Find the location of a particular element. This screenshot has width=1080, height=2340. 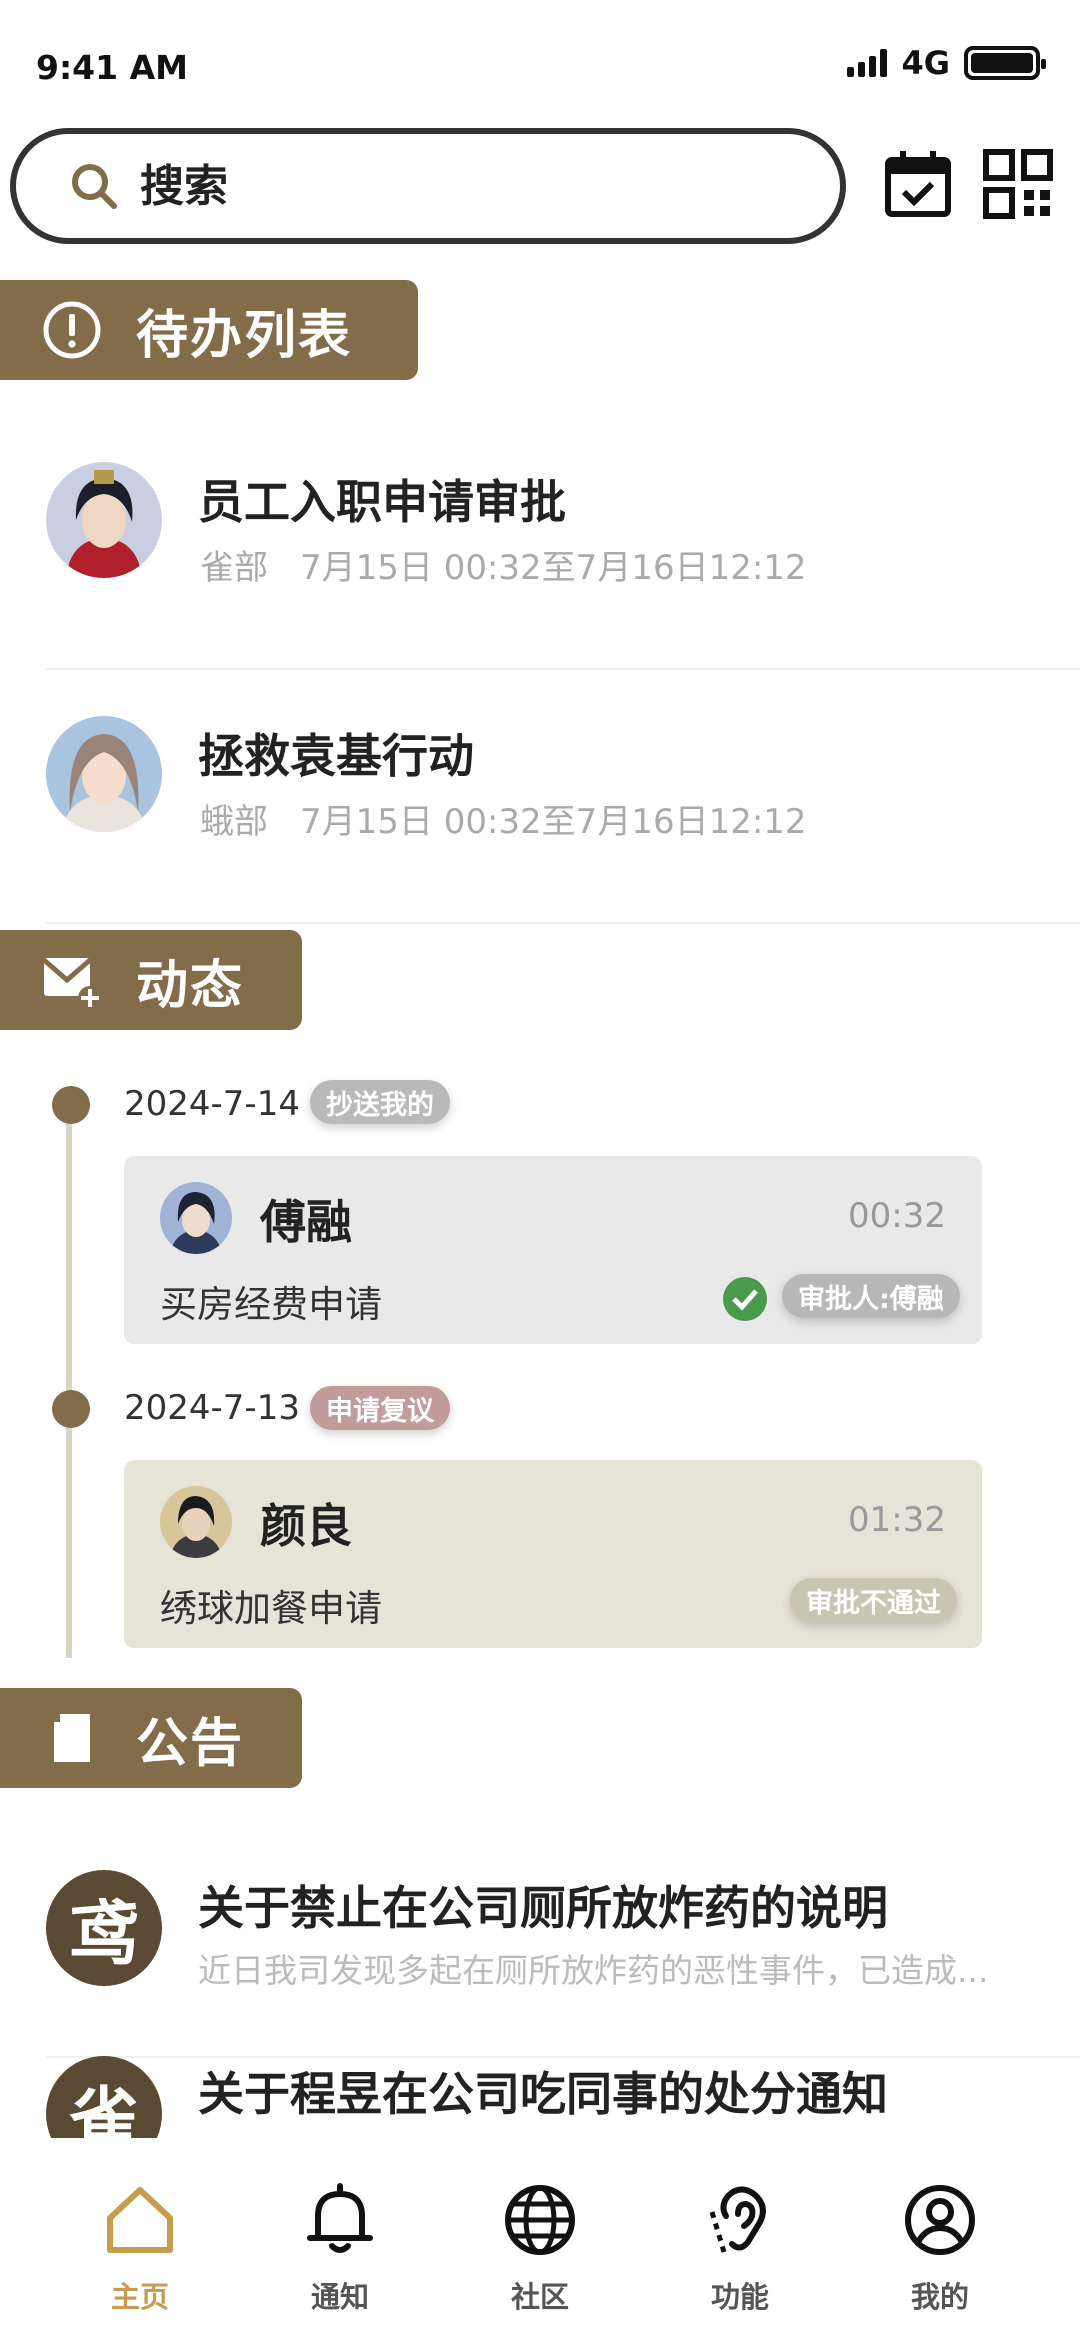

tab-functions: 功能 is located at coordinates (740, 2233).